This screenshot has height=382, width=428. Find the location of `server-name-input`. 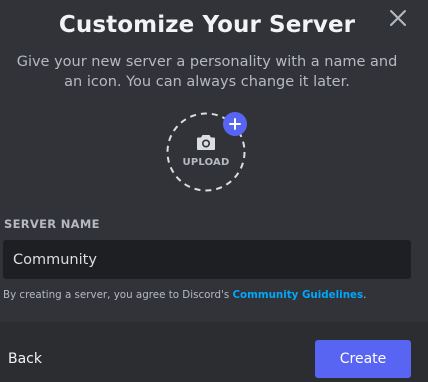

server-name-input is located at coordinates (207, 259).